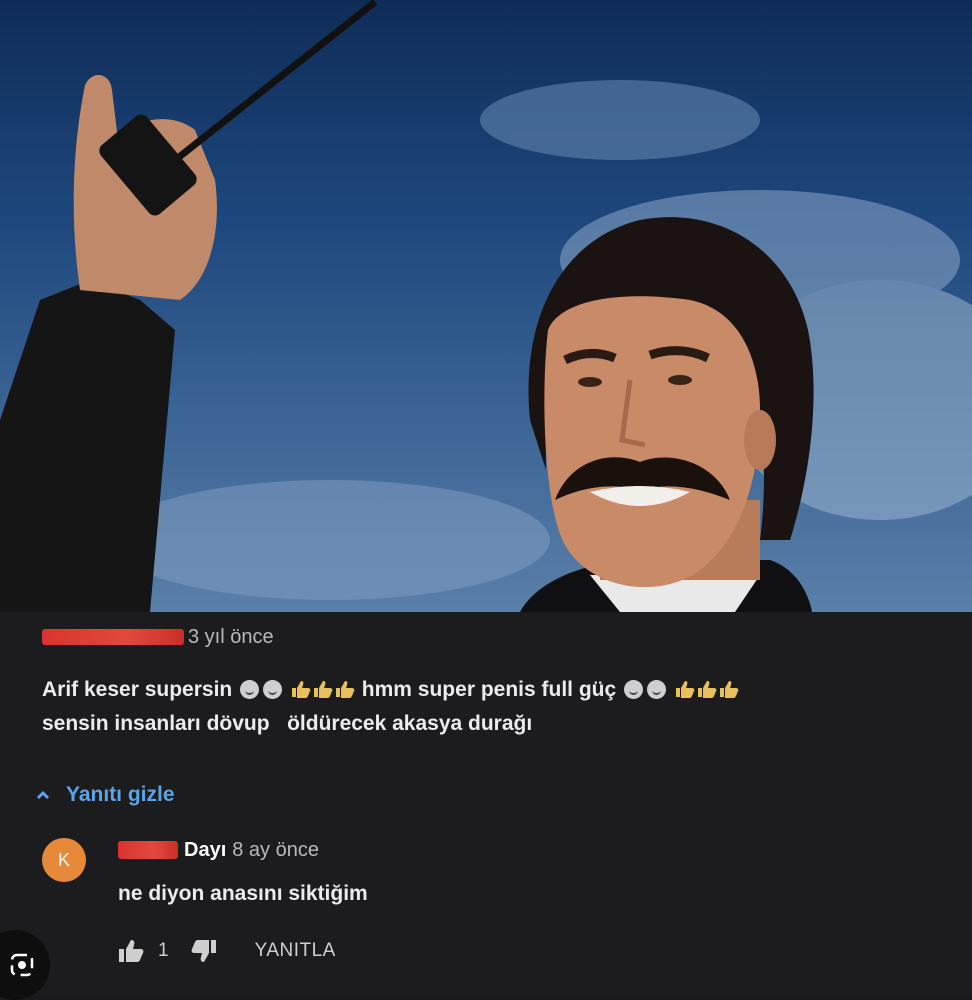 Image resolution: width=972 pixels, height=1000 pixels. What do you see at coordinates (275, 849) in the screenshot?
I see `reply-time: 8 ay önce` at bounding box center [275, 849].